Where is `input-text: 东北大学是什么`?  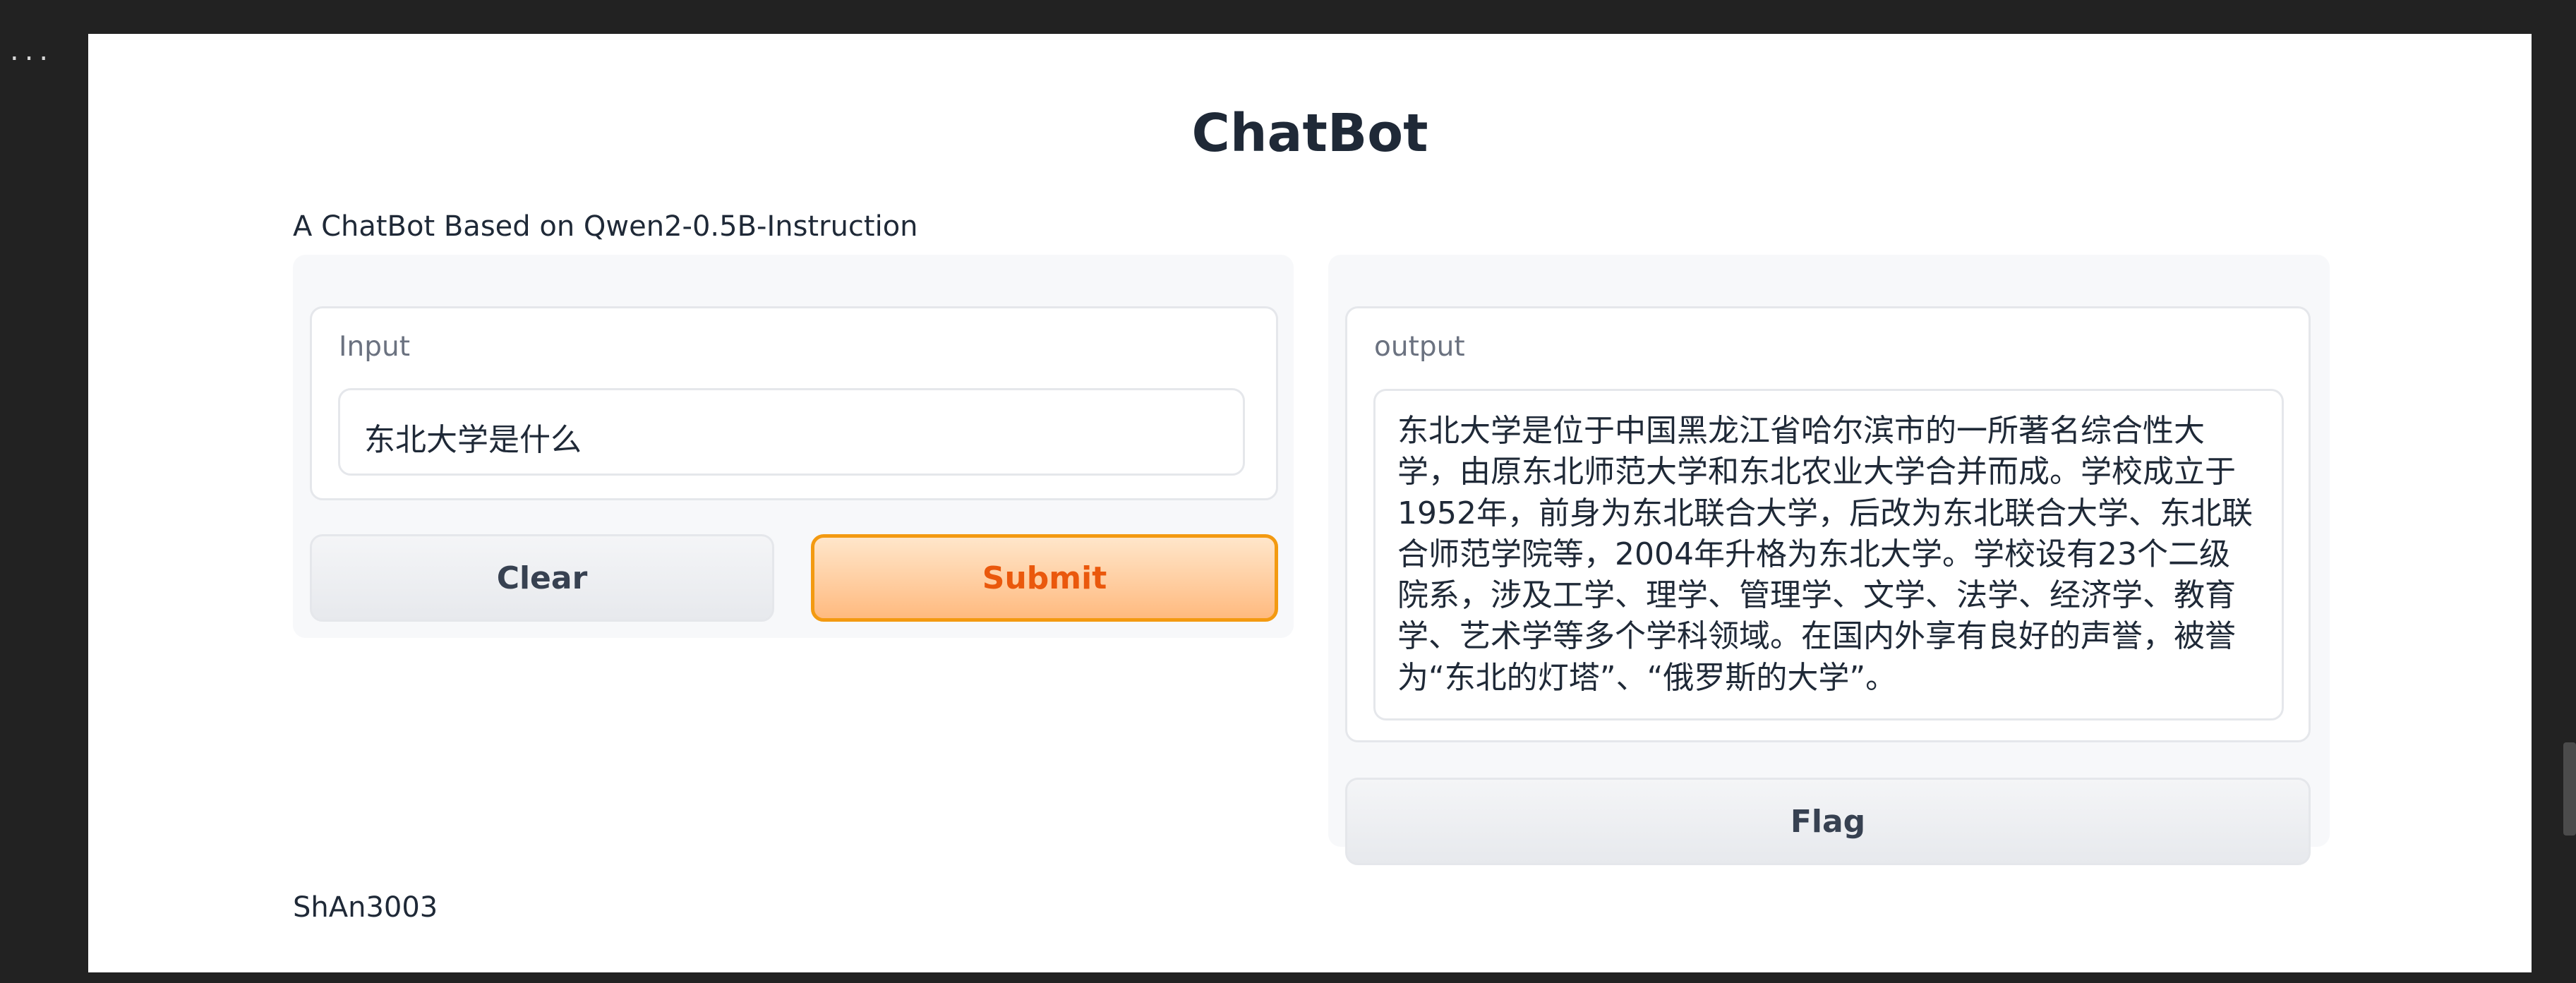
input-text: 东北大学是什么 is located at coordinates (473, 440).